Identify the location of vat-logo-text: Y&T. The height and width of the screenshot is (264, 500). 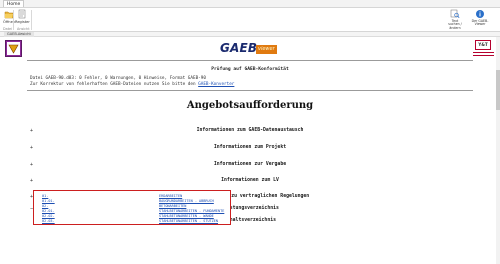
(483, 45).